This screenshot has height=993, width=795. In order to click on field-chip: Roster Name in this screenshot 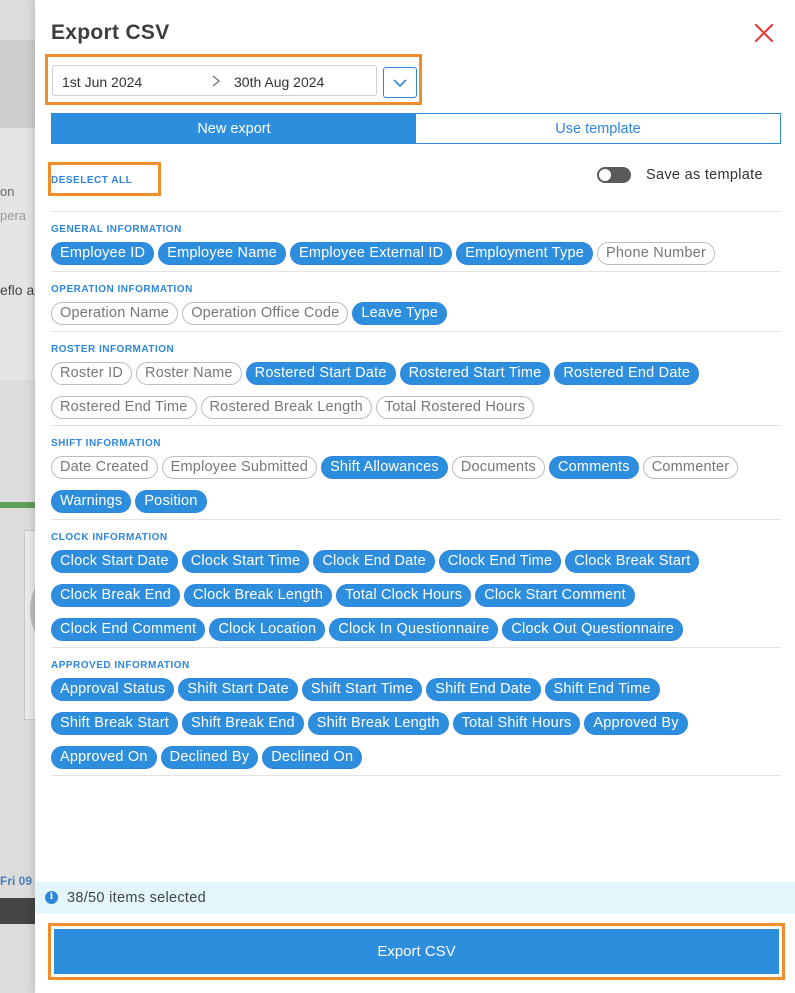, I will do `click(189, 373)`.